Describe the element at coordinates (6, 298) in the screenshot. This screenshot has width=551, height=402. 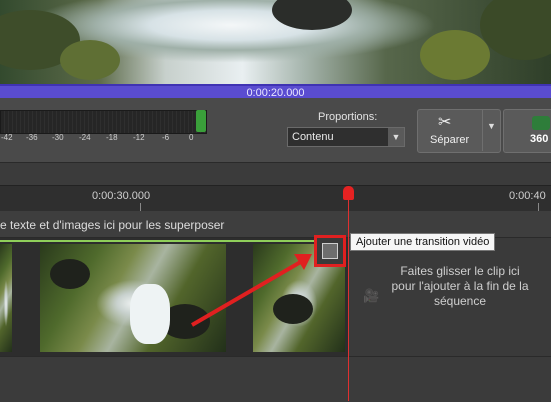
I see `clip-thumbnail` at that location.